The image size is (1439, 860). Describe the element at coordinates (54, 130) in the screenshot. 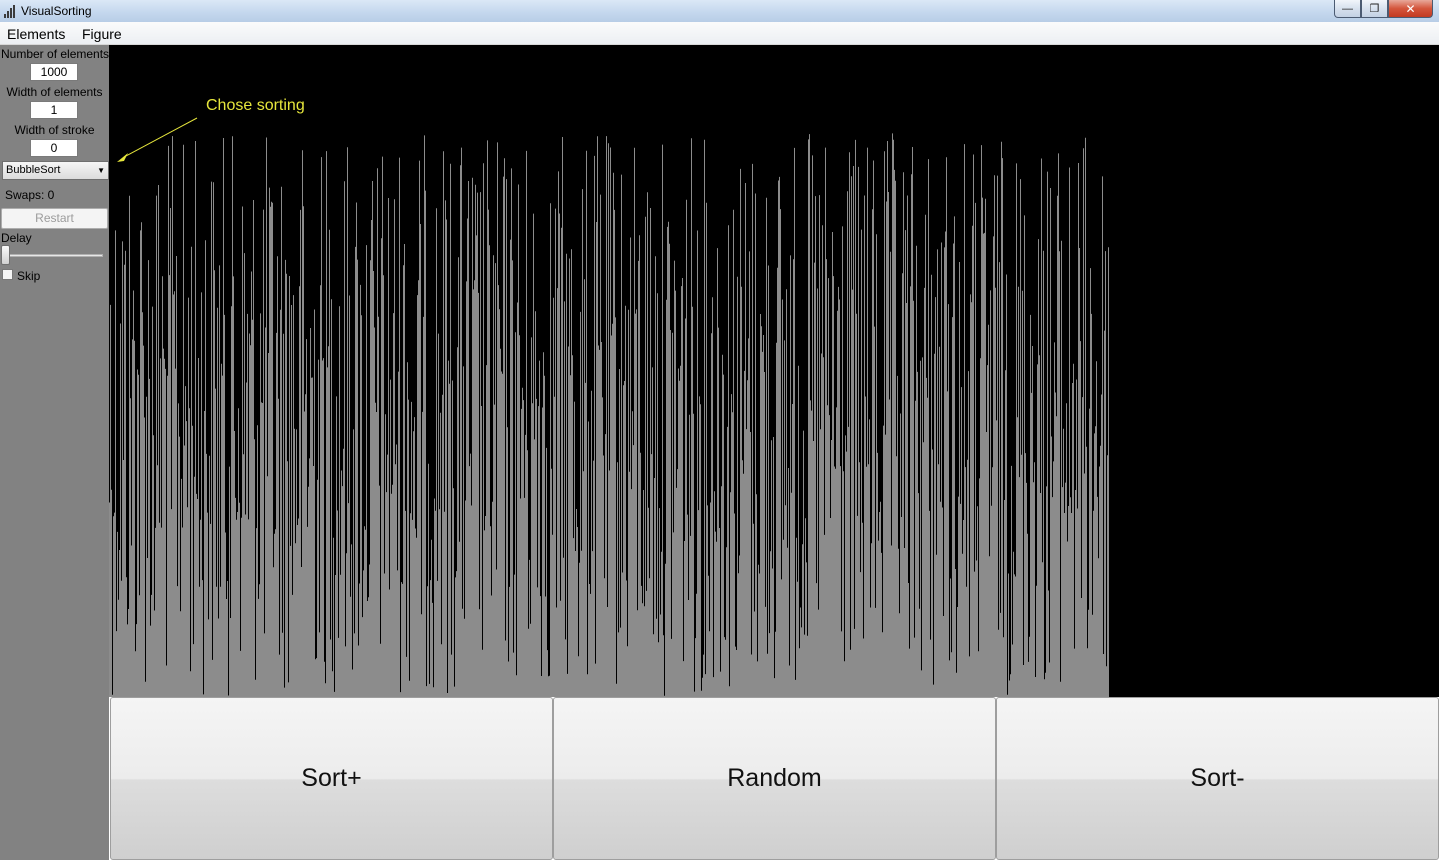

I see `width-stroke-label: Width of stroke` at that location.